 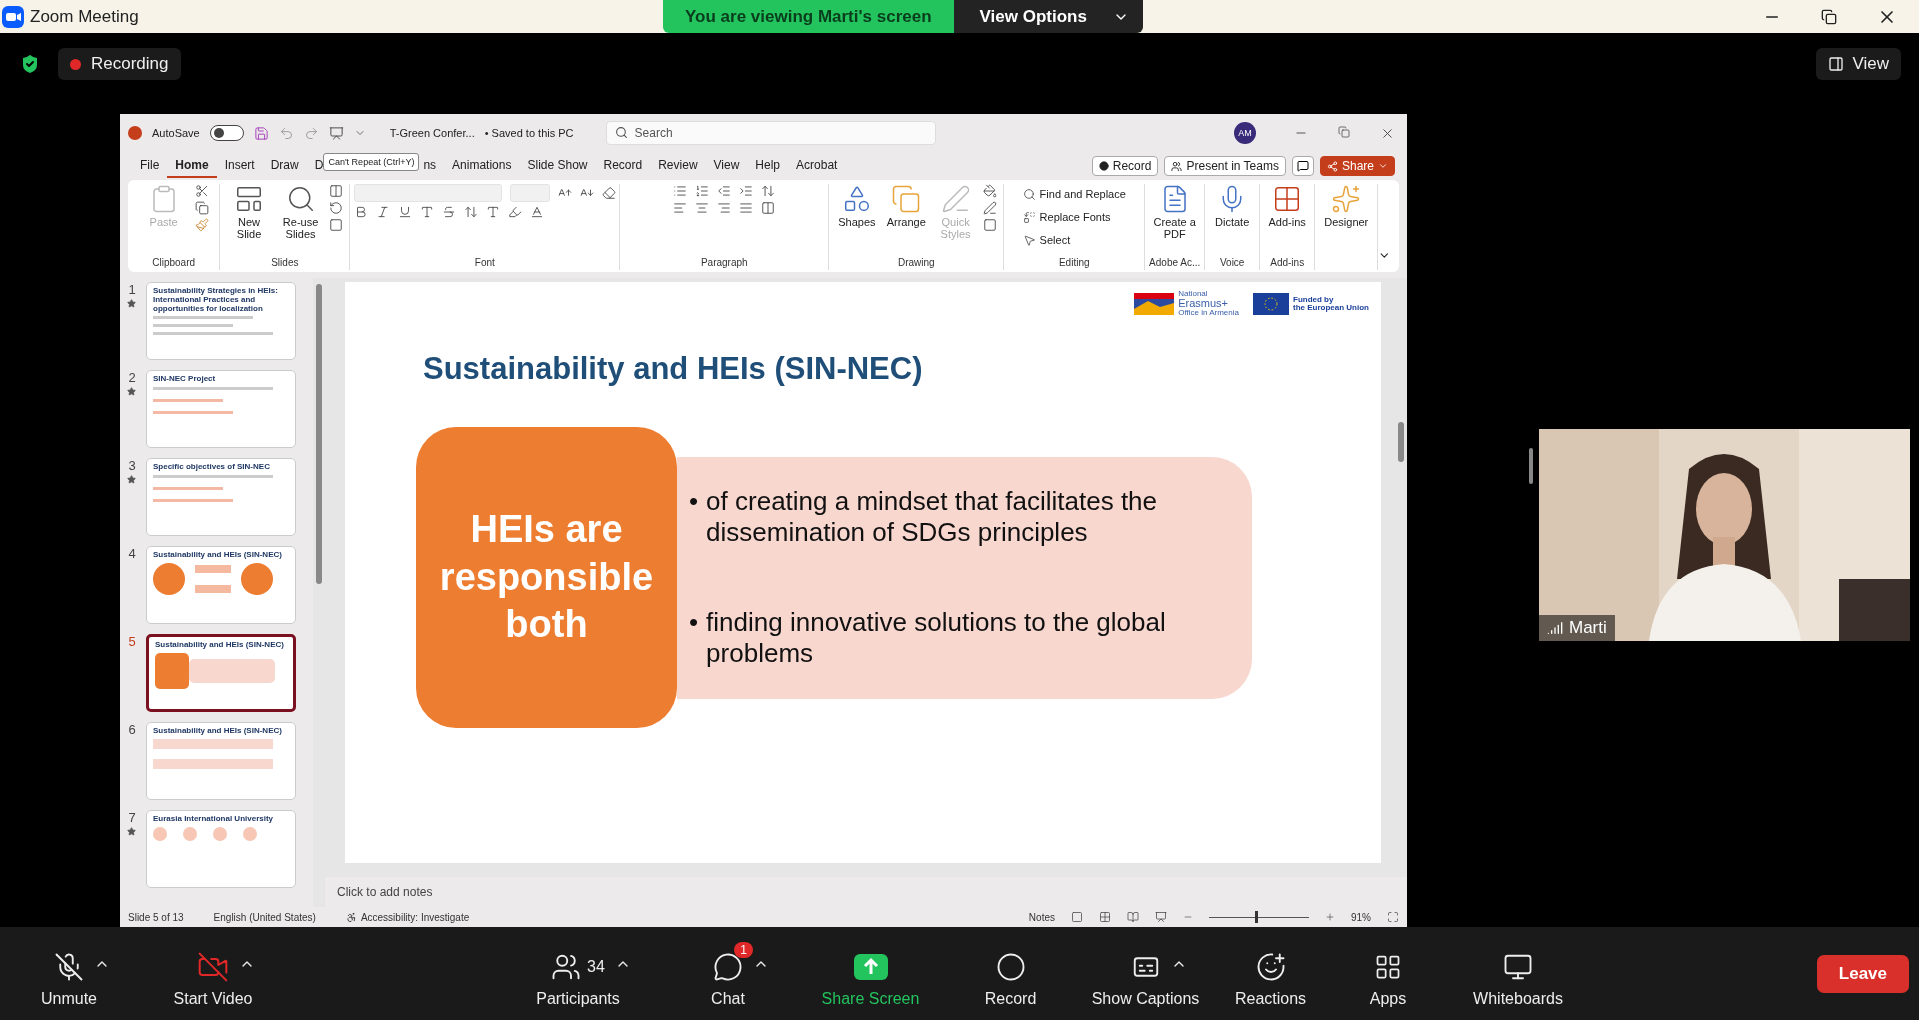 I want to click on teams-button: Present in Teams, so click(x=1225, y=166).